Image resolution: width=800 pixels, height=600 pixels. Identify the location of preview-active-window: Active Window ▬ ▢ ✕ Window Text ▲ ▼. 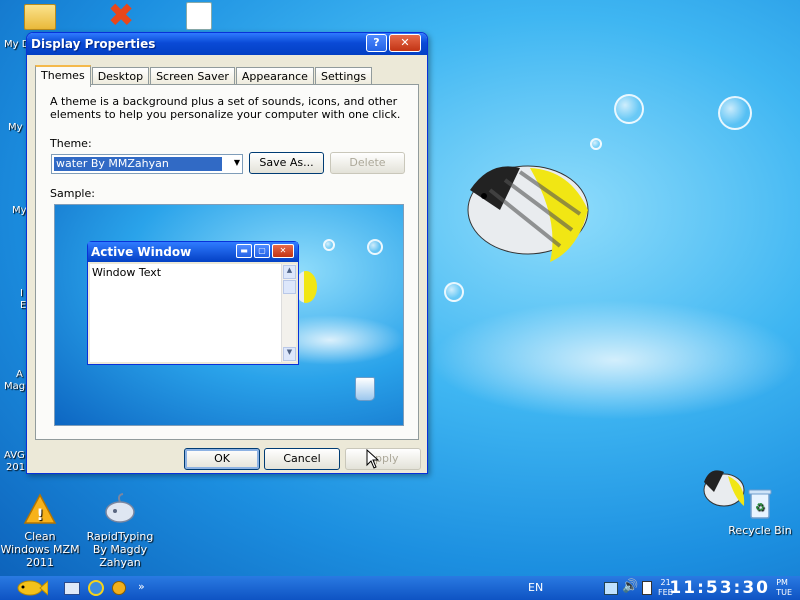
(193, 303).